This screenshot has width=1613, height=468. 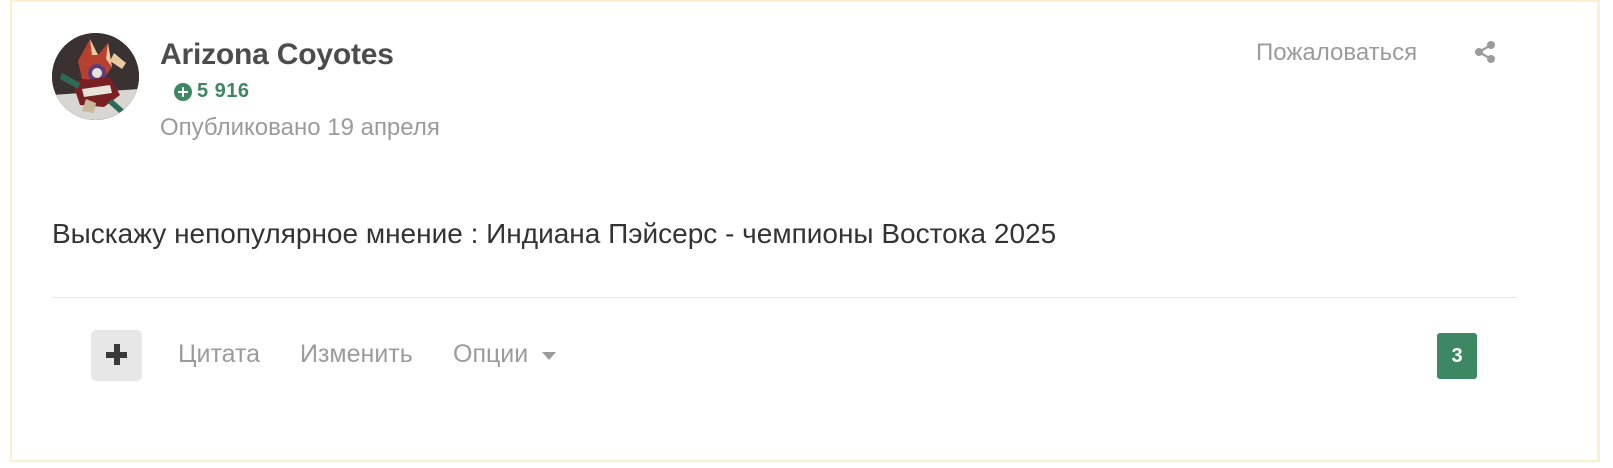 I want to click on reputation-value: 5 916, so click(x=223, y=91).